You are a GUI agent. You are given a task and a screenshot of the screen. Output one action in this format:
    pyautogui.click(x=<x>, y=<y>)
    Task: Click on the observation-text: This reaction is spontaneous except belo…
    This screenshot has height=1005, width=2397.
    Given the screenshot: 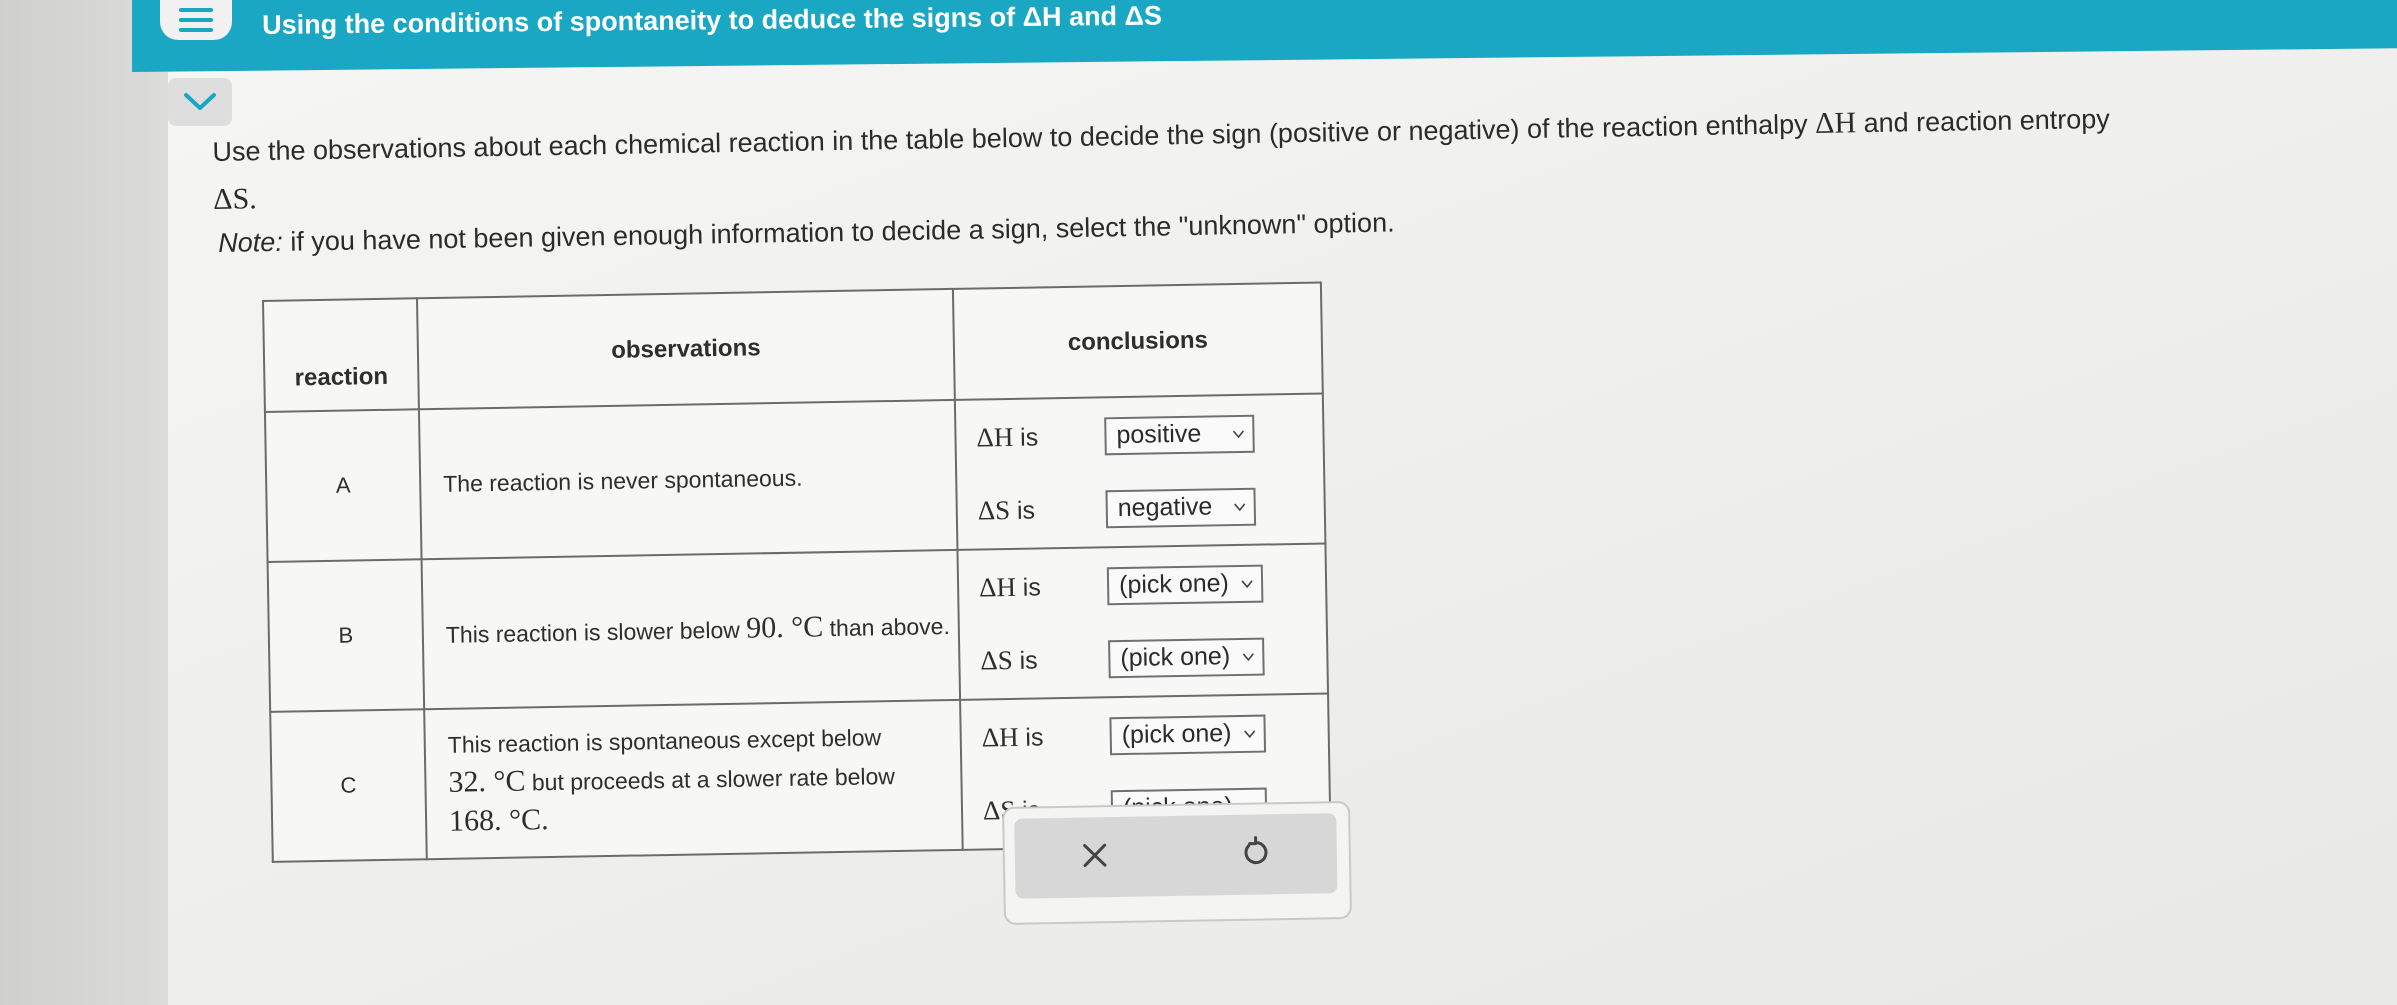 What is the action you would take?
    pyautogui.click(x=693, y=779)
    